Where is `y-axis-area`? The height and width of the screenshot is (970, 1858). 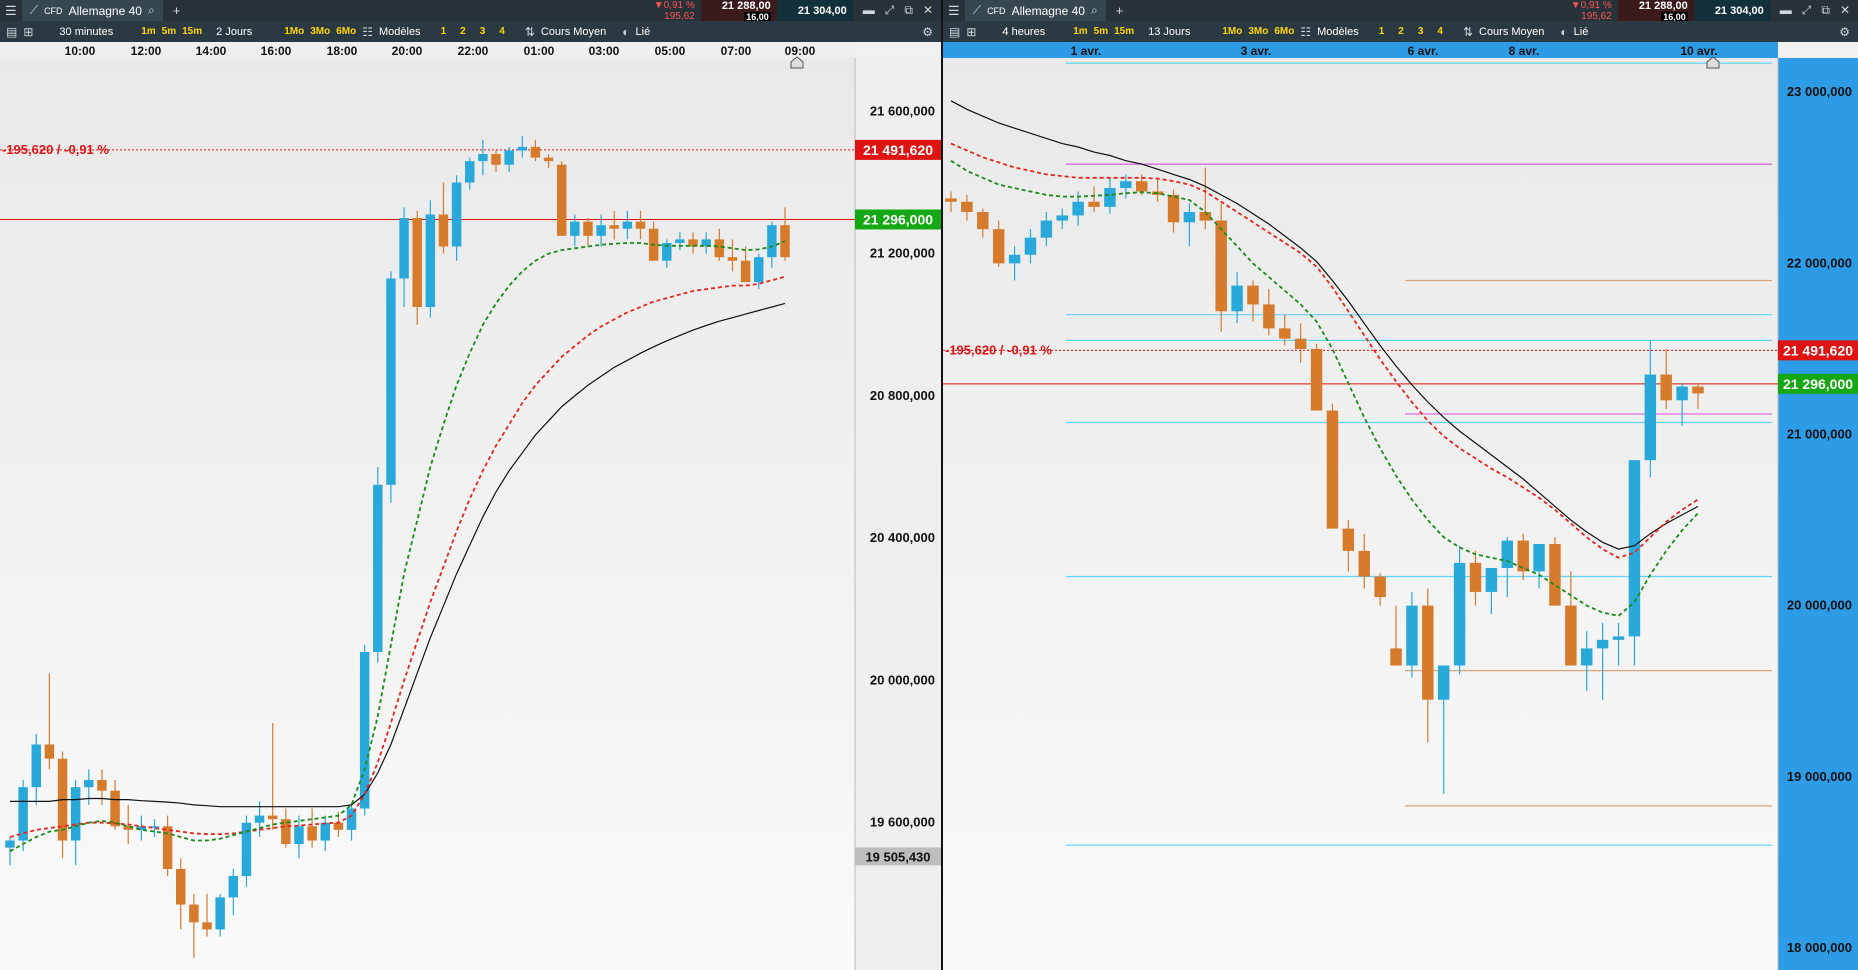
y-axis-area is located at coordinates (898, 514).